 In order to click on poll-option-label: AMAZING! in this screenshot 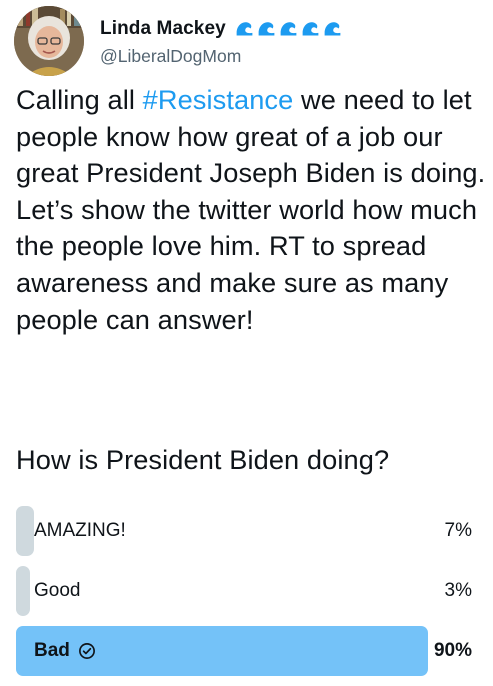, I will do `click(80, 530)`.